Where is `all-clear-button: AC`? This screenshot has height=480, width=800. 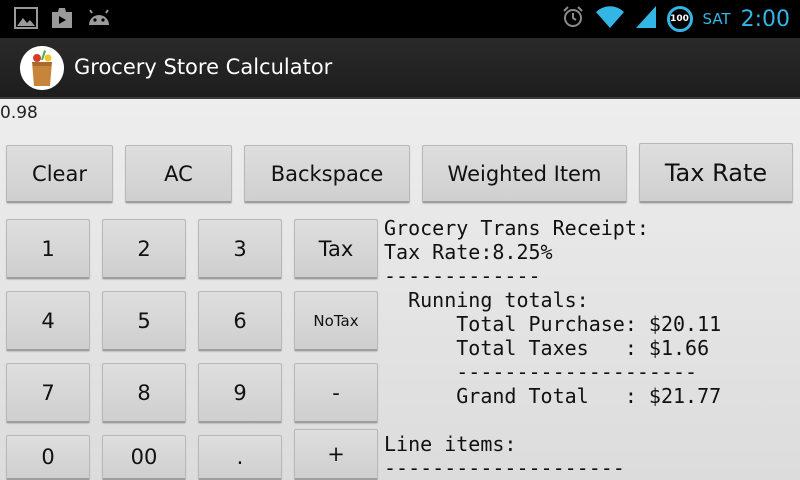 all-clear-button: AC is located at coordinates (178, 174).